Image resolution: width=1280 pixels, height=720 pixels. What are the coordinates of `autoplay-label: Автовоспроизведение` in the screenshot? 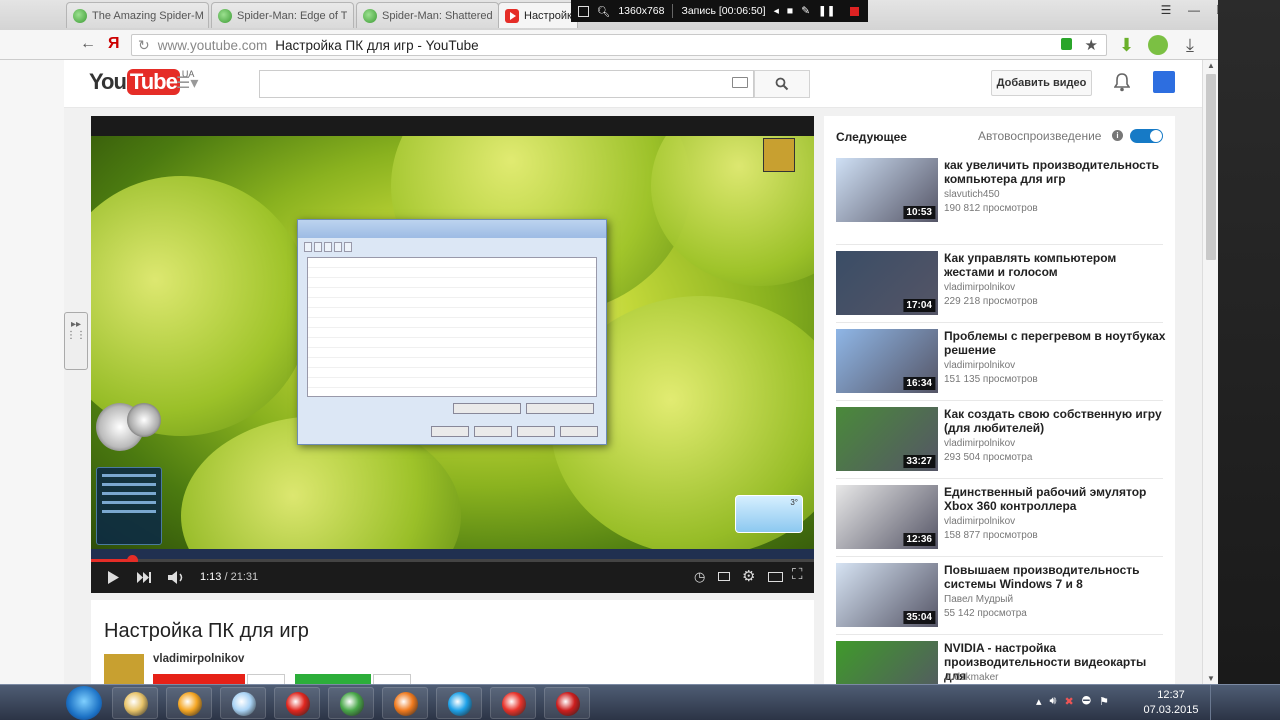 It's located at (1040, 136).